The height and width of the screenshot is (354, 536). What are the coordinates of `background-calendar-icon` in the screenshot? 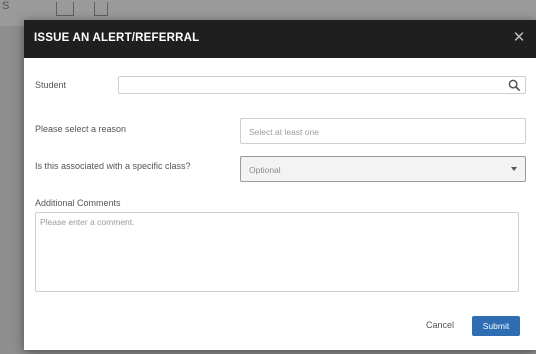 It's located at (101, 9).